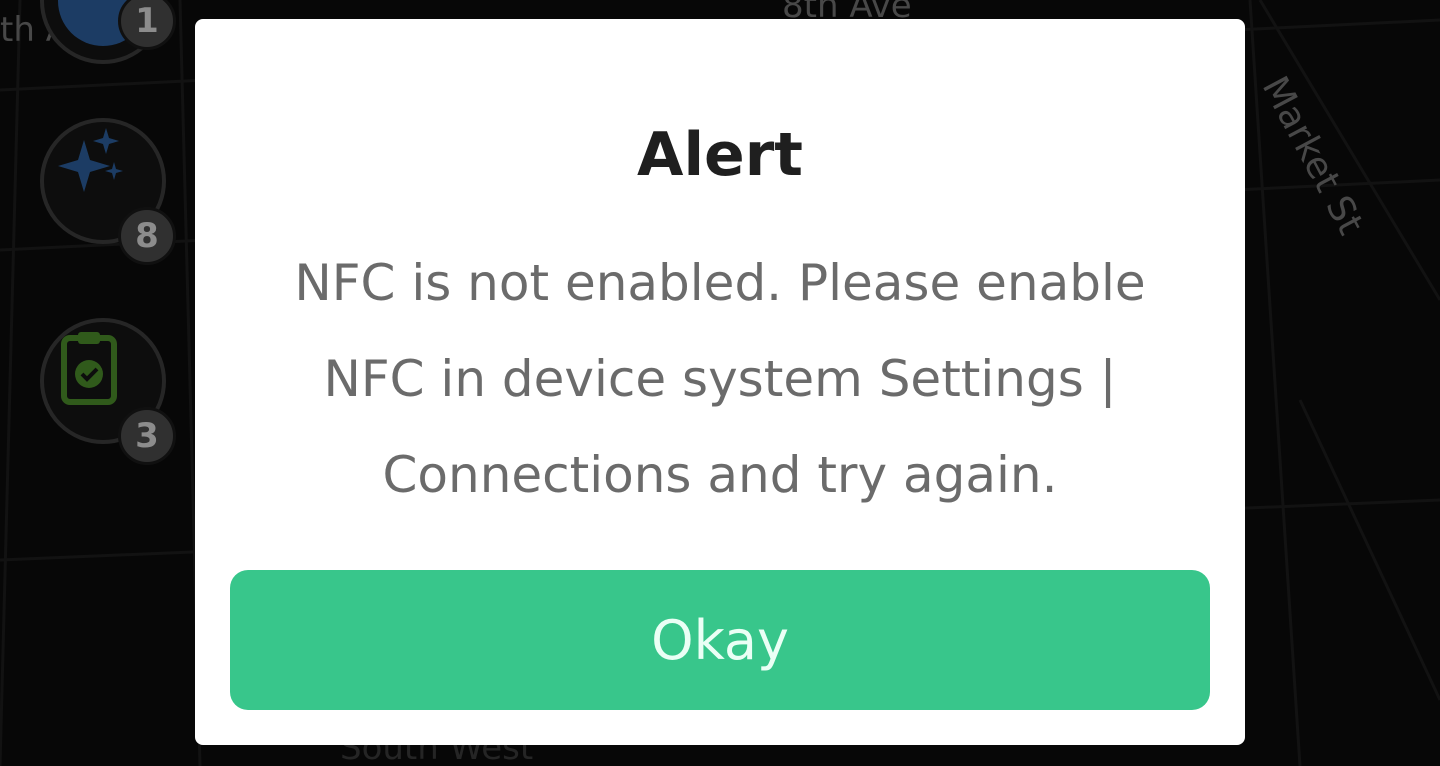  What do you see at coordinates (720, 640) in the screenshot?
I see `okay-button: Okay` at bounding box center [720, 640].